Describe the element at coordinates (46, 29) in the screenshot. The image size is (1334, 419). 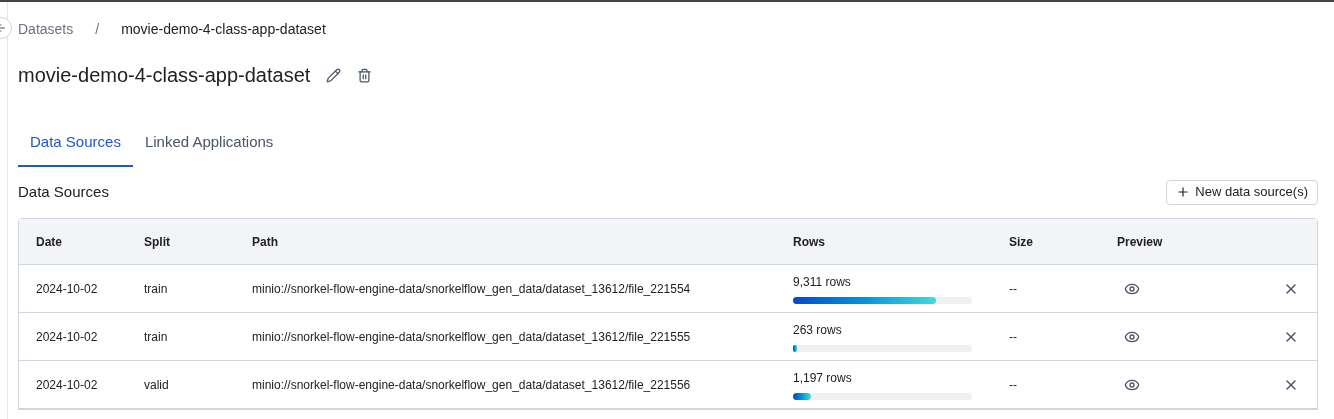
I see `breadcrumb-link: Datasets` at that location.